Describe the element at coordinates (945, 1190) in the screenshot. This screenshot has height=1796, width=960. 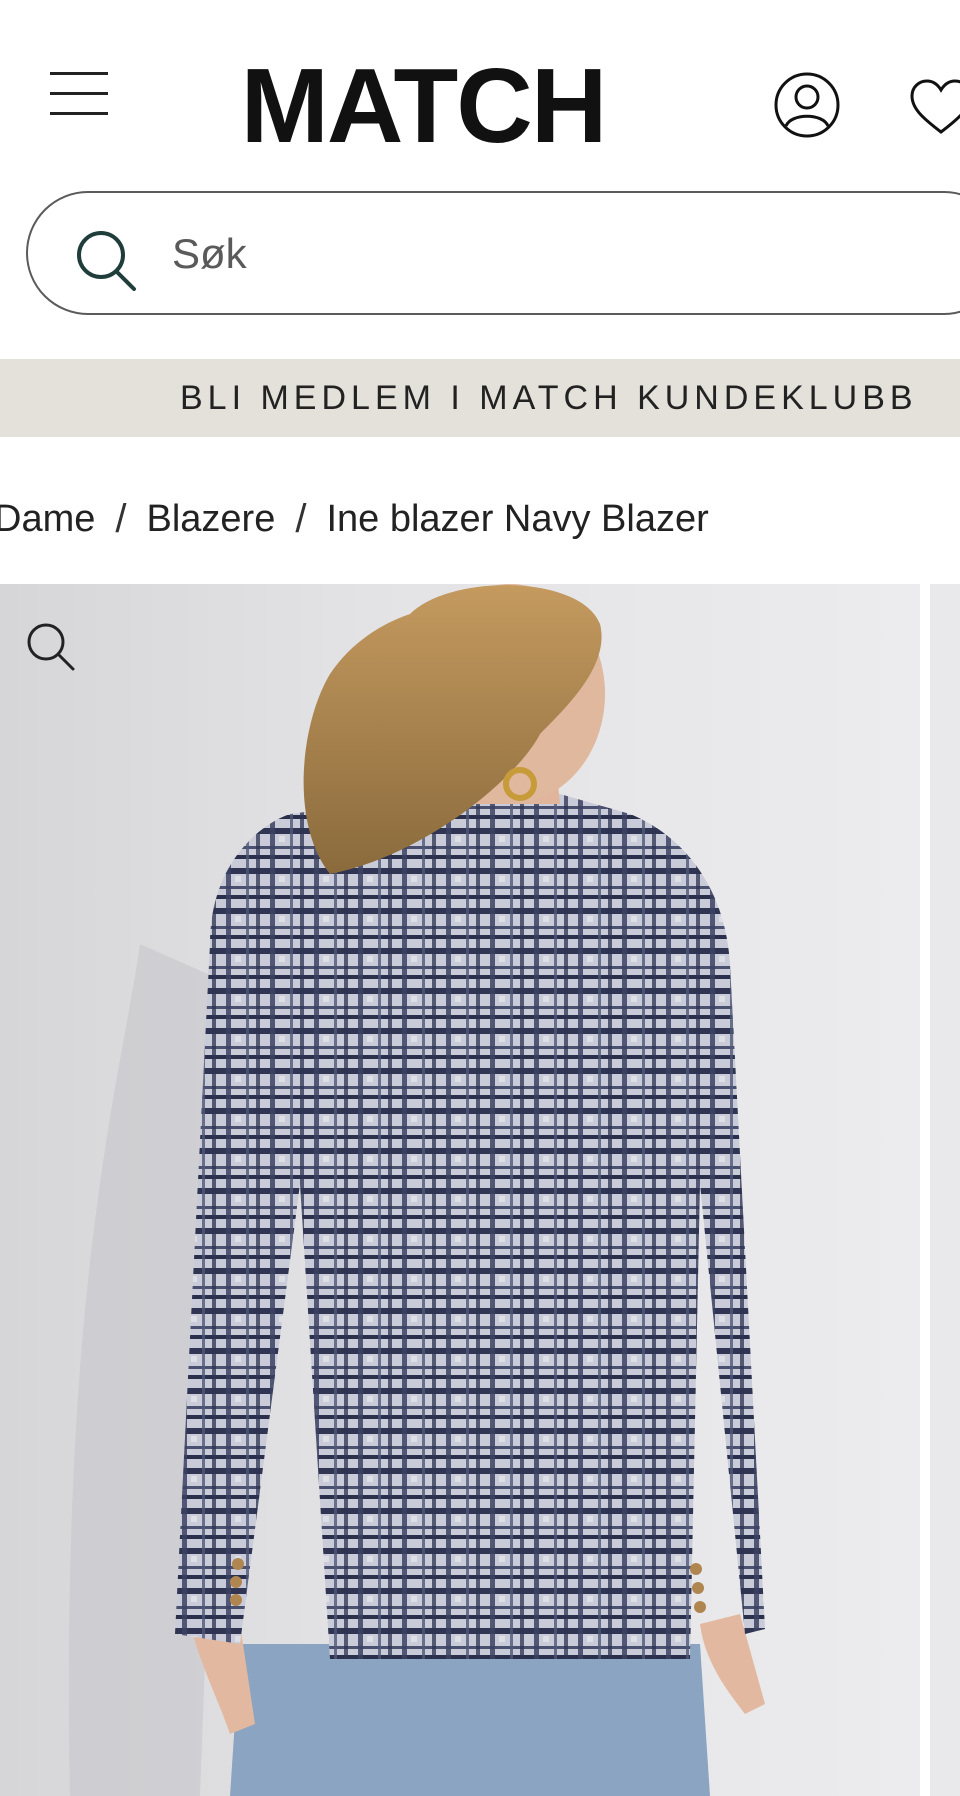
I see `next-product-image-preview` at that location.